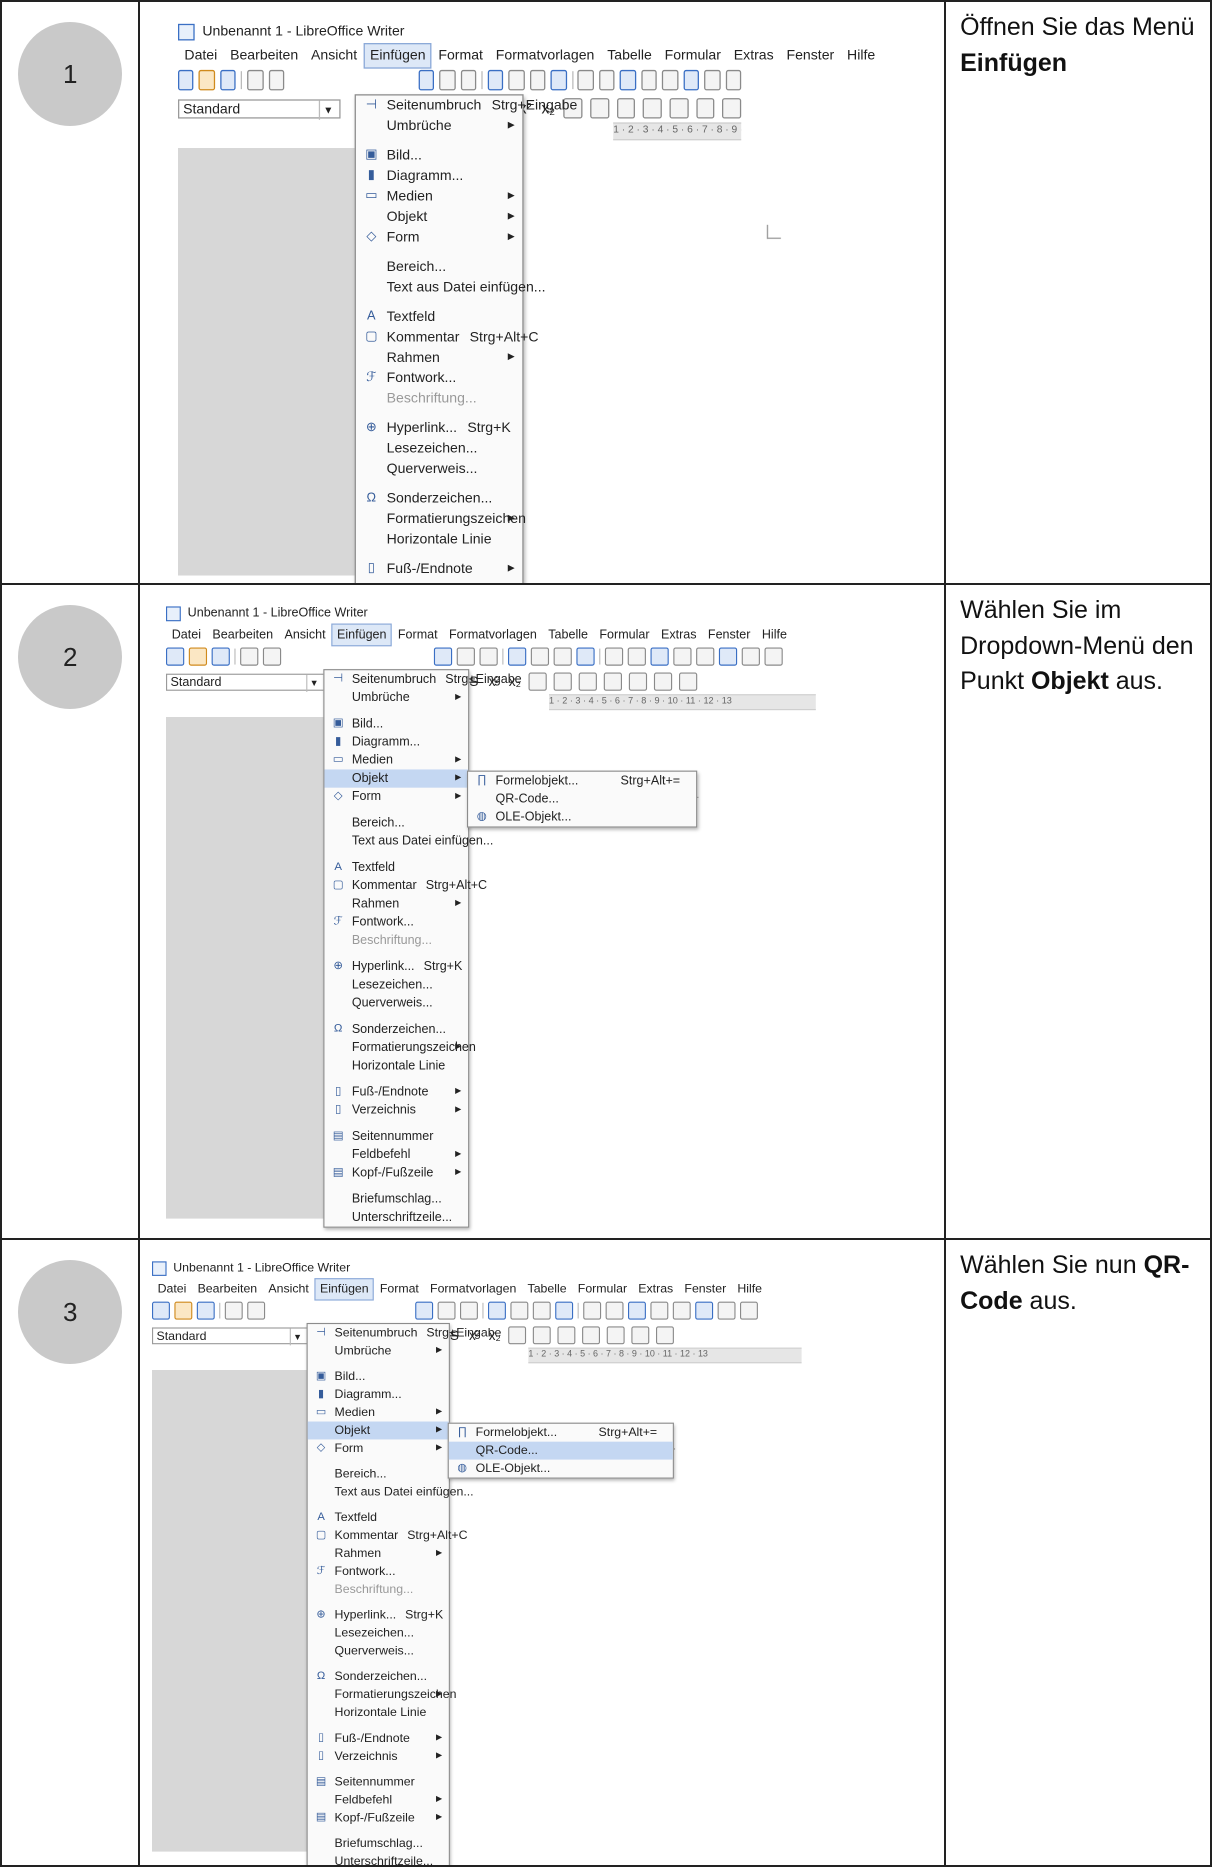 The height and width of the screenshot is (1867, 1212). Describe the element at coordinates (545, 55) in the screenshot. I see `menu-formatvorlagen: Formatvorlagen` at that location.